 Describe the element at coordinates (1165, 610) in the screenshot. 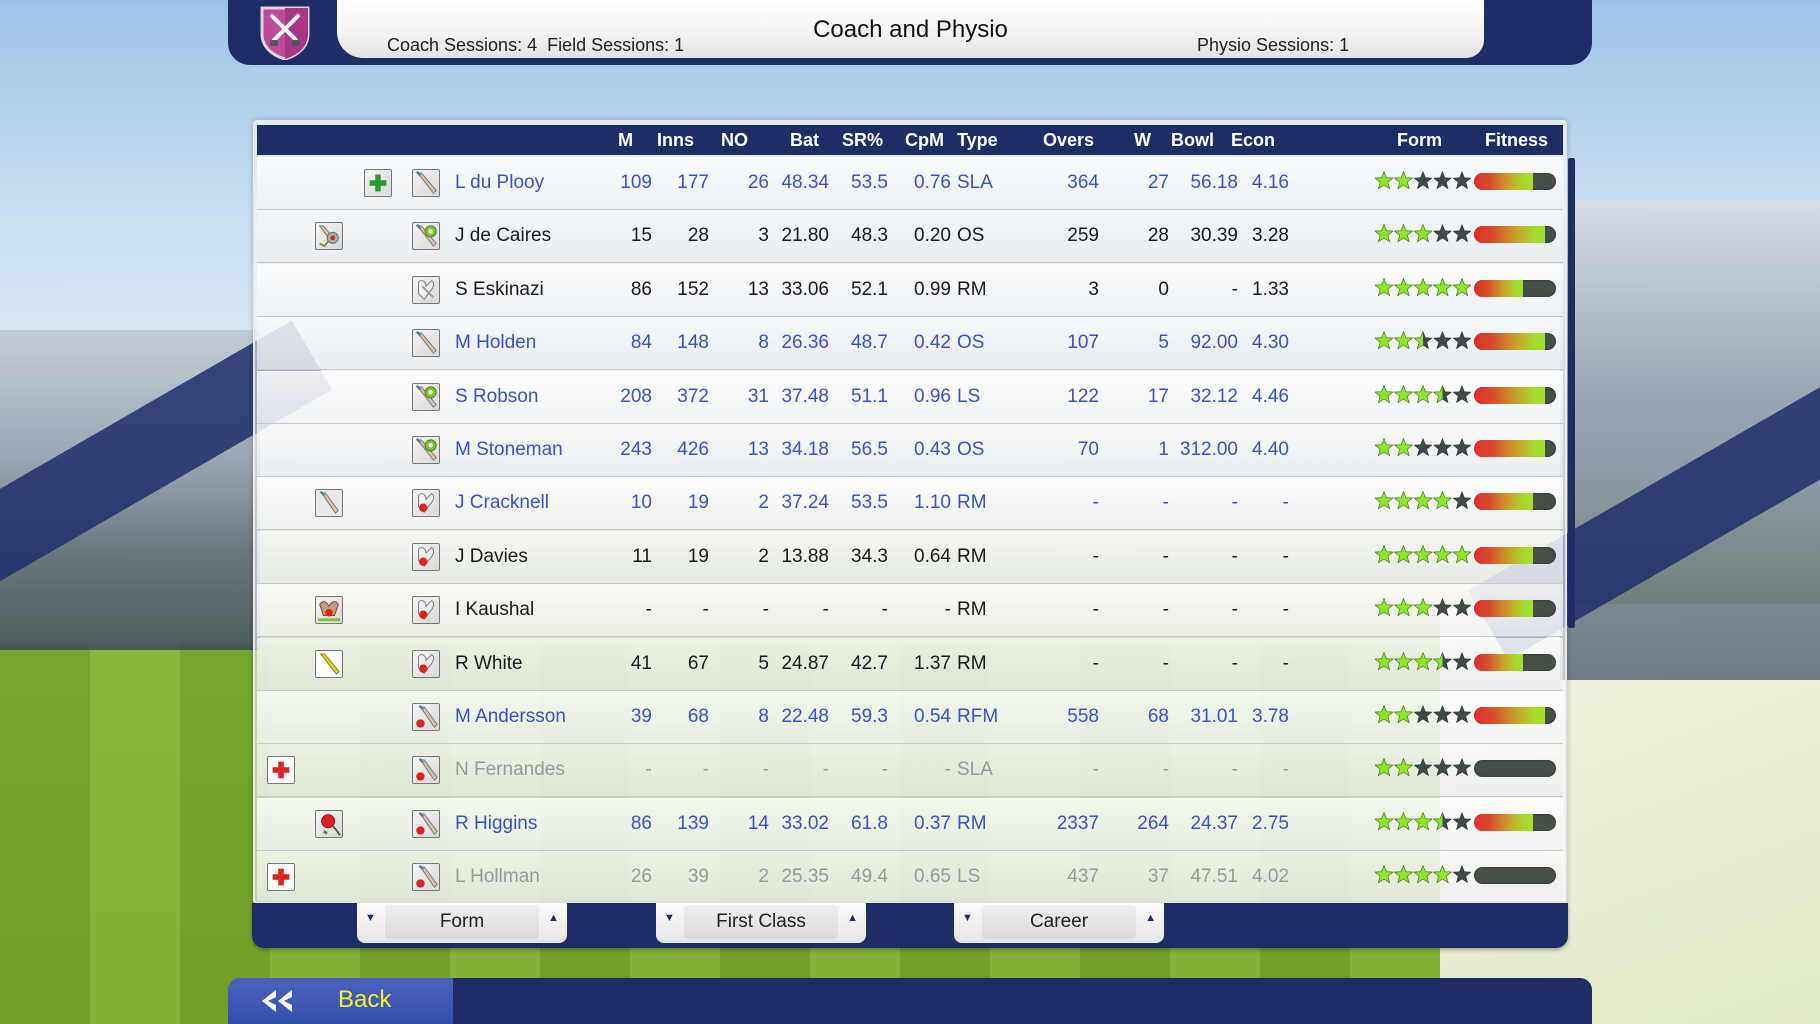

I see `cell-w: -` at that location.